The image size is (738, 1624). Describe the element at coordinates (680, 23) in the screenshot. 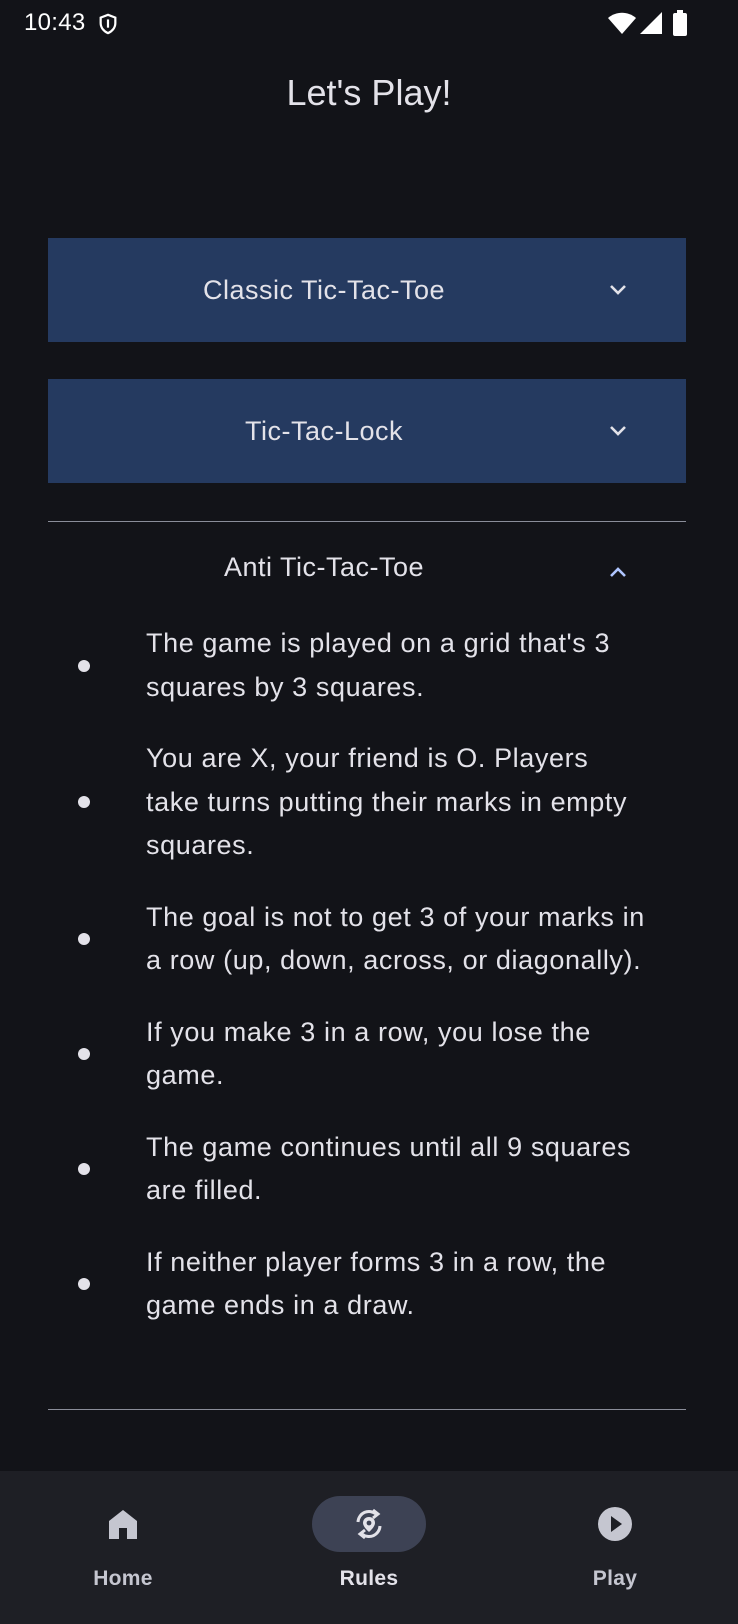

I see `battery-icon` at that location.